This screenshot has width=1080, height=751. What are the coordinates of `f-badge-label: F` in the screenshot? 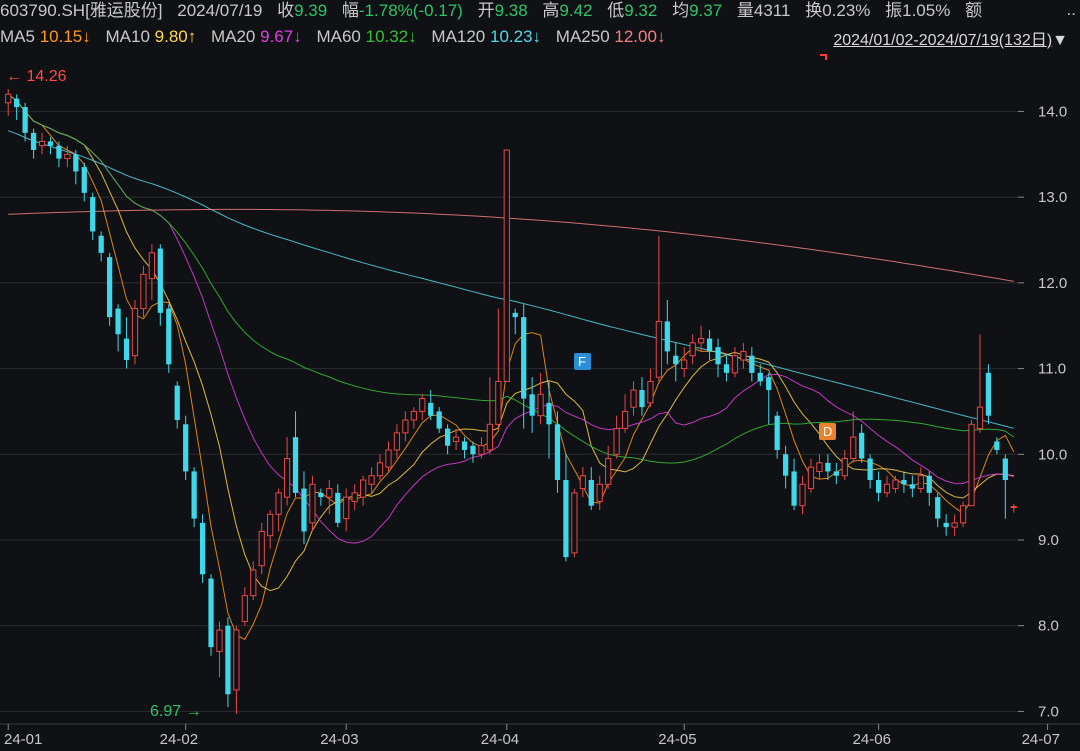 It's located at (582, 361).